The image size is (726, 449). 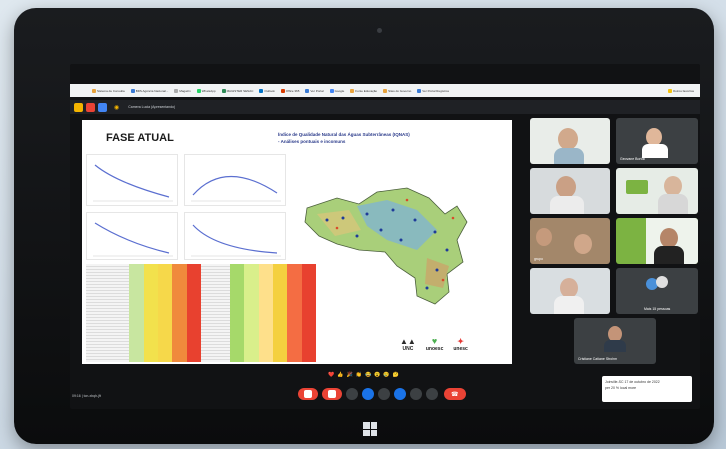 What do you see at coordinates (90, 107) in the screenshot?
I see `live-icon` at bounding box center [90, 107].